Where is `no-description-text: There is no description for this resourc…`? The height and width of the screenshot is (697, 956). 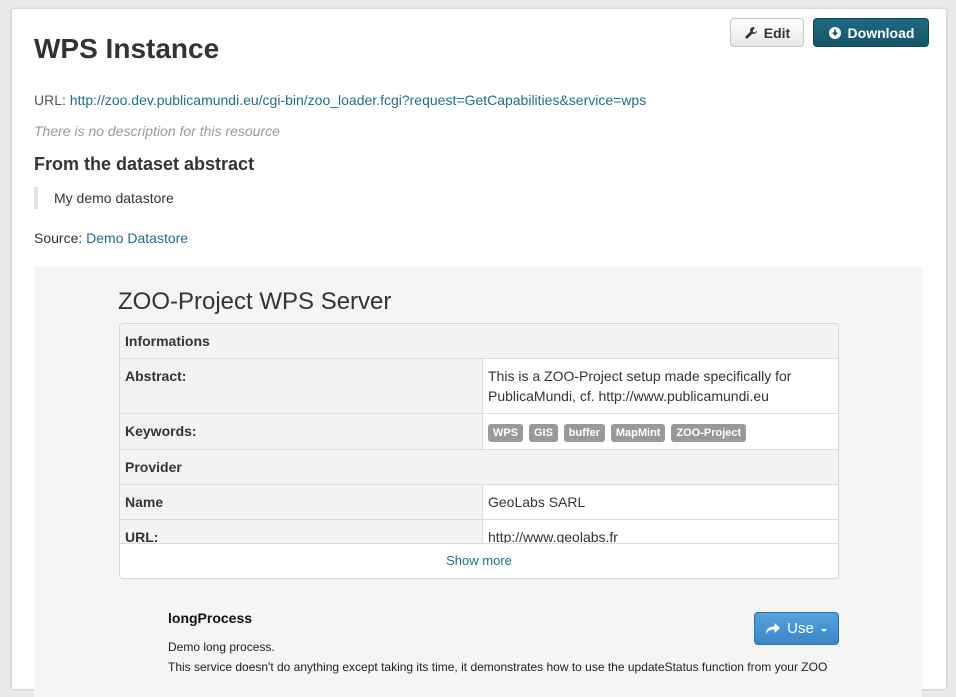
no-description-text: There is no description for this resourc… is located at coordinates (157, 131).